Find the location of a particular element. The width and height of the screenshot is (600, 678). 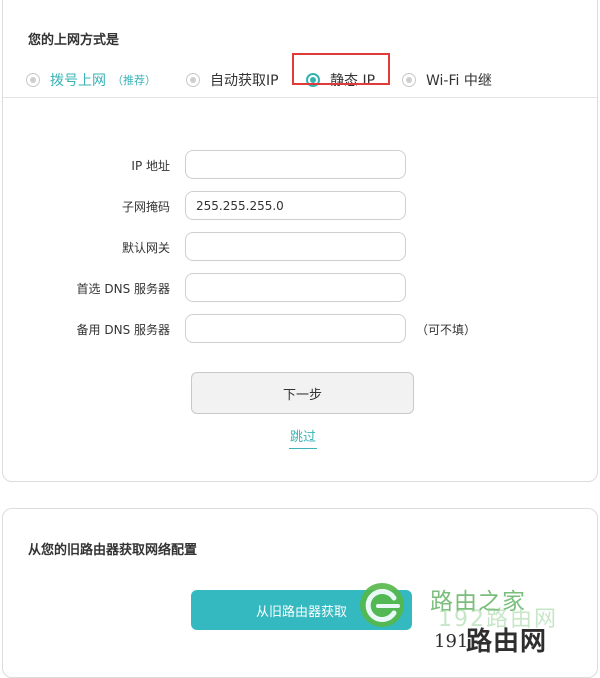

skip-link: 跳过 is located at coordinates (303, 438).